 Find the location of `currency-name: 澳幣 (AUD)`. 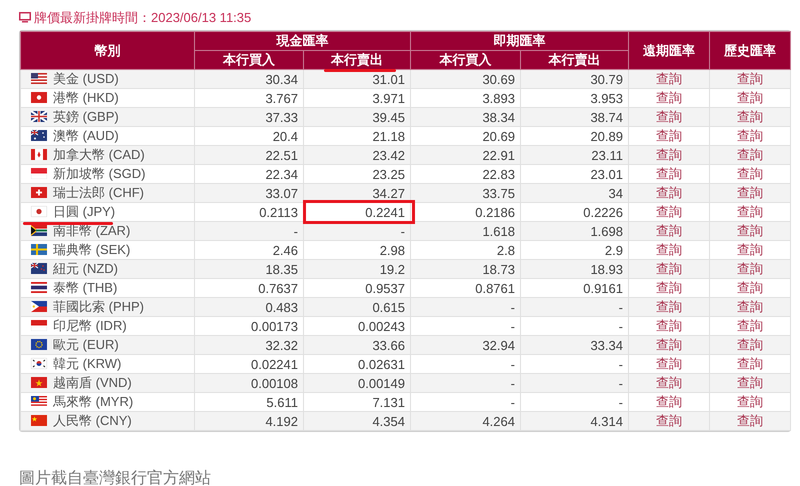

currency-name: 澳幣 (AUD) is located at coordinates (86, 135).